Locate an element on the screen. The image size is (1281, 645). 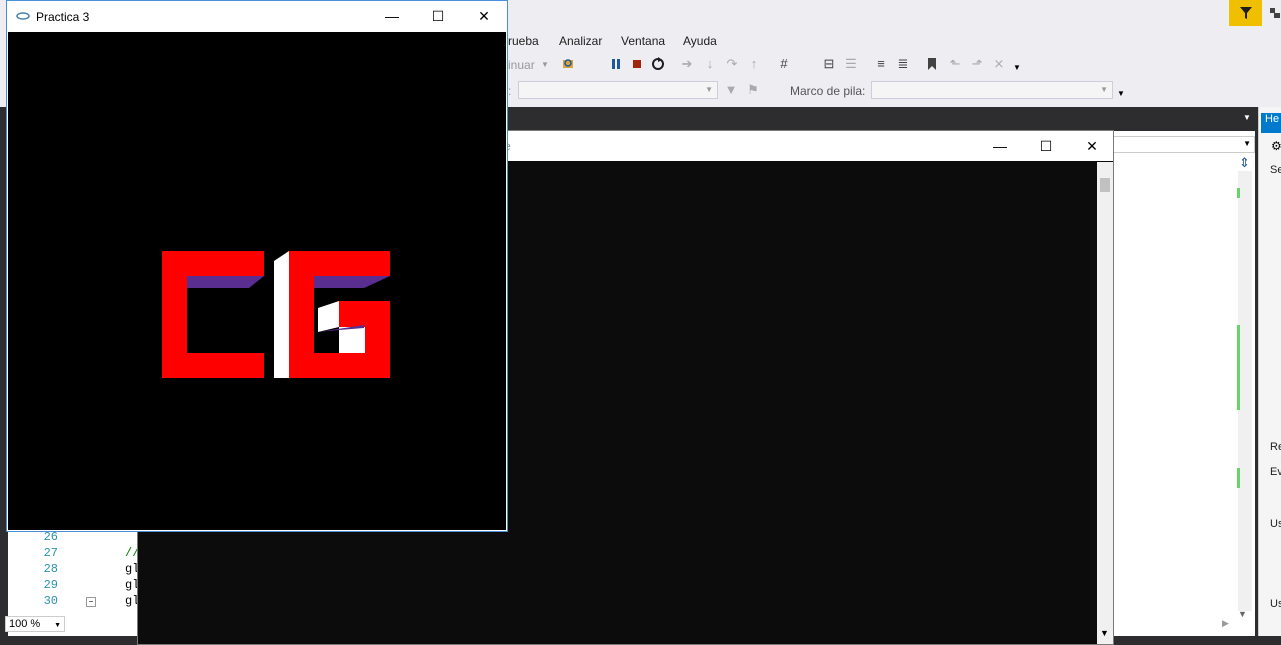
line-number: 26 is located at coordinates (50, 537).